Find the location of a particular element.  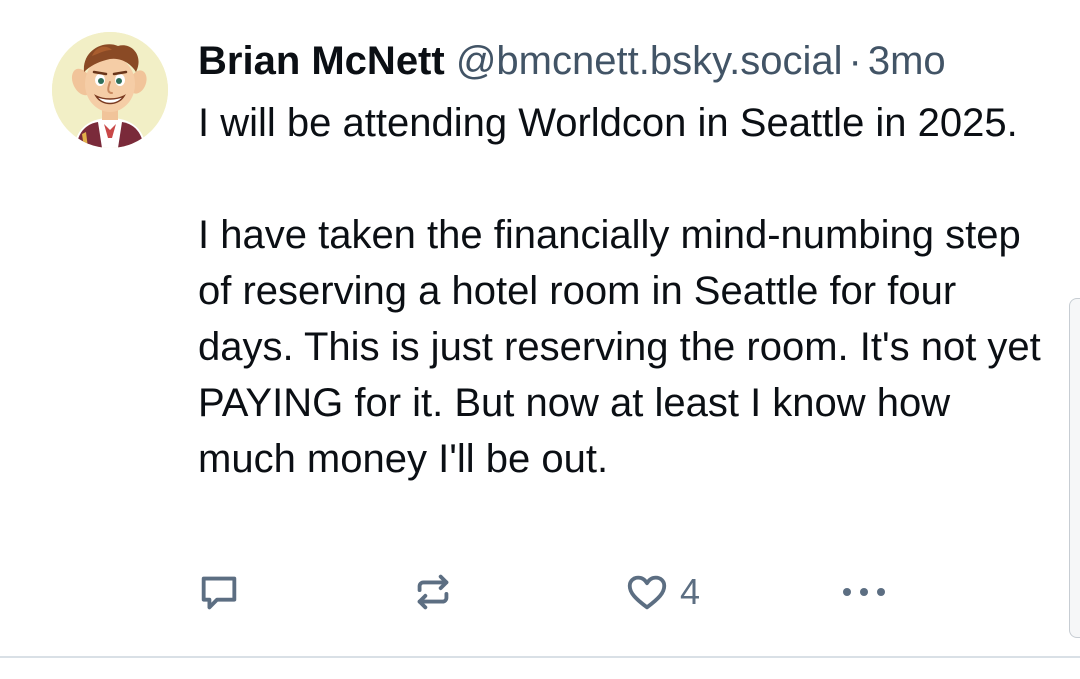

more-dots-icon is located at coordinates (864, 592).